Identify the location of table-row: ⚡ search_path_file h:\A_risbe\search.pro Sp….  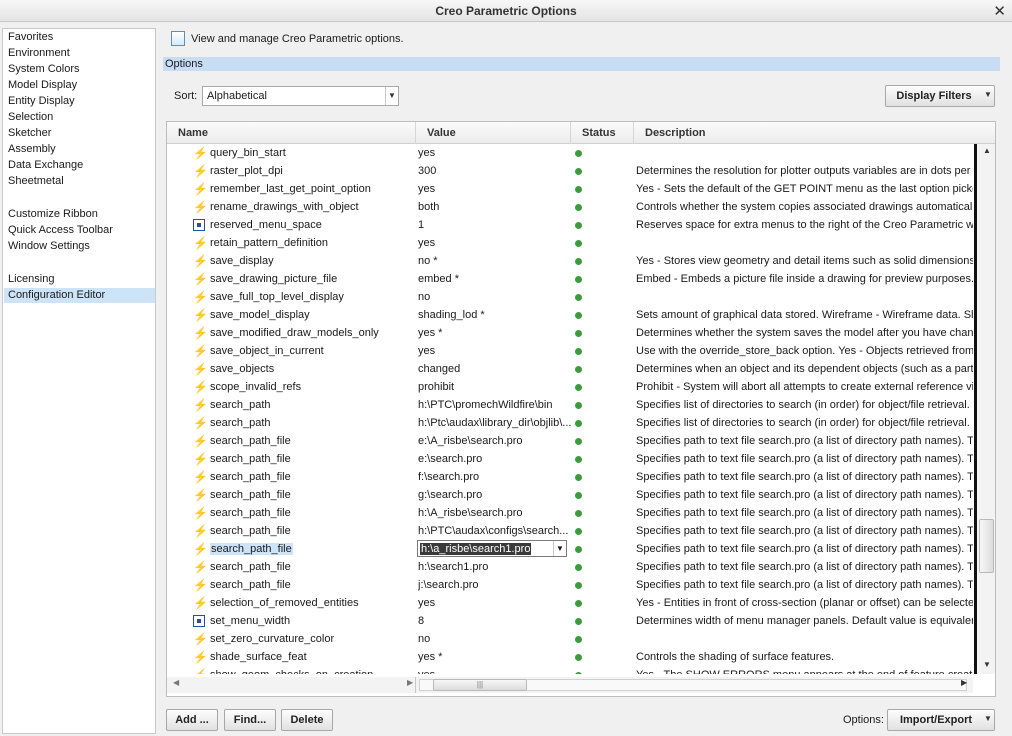
(570, 513).